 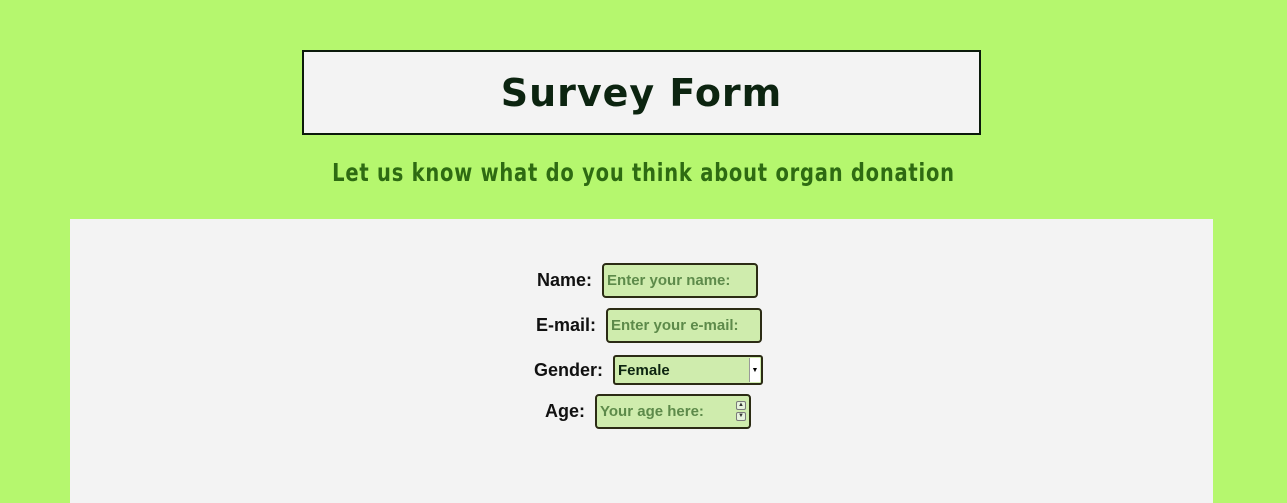 I want to click on age-placeholder: Your age here:, so click(x=652, y=411).